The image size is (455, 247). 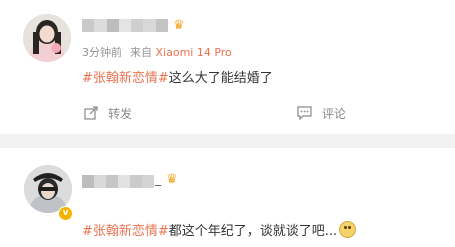 What do you see at coordinates (102, 52) in the screenshot?
I see `post-time: 3分钟前` at bounding box center [102, 52].